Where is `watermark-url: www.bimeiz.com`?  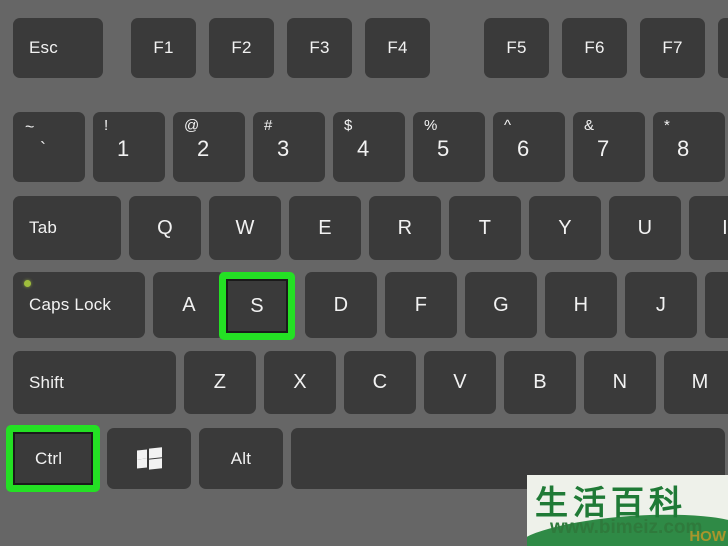
watermark-url: www.bimeiz.com is located at coordinates (626, 527).